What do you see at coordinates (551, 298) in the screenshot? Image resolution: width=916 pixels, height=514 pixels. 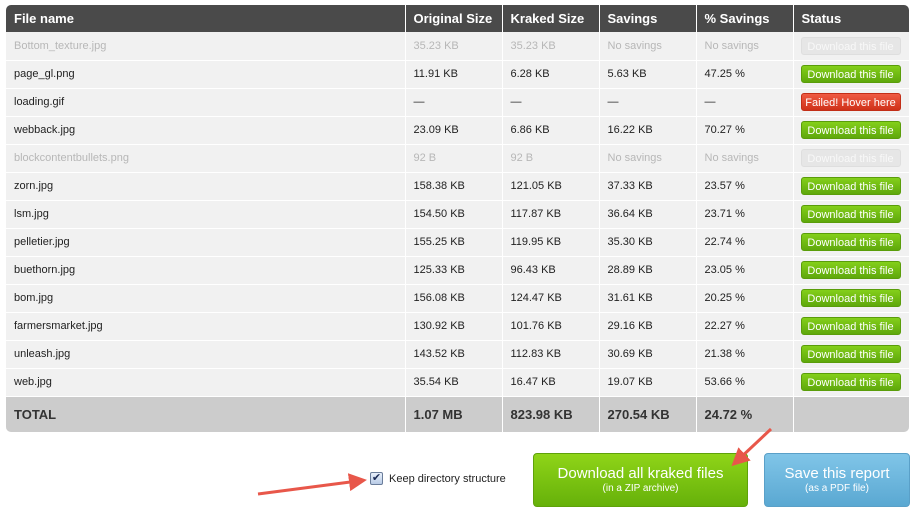 I see `kraked-size-cell: 124.47 KB` at bounding box center [551, 298].